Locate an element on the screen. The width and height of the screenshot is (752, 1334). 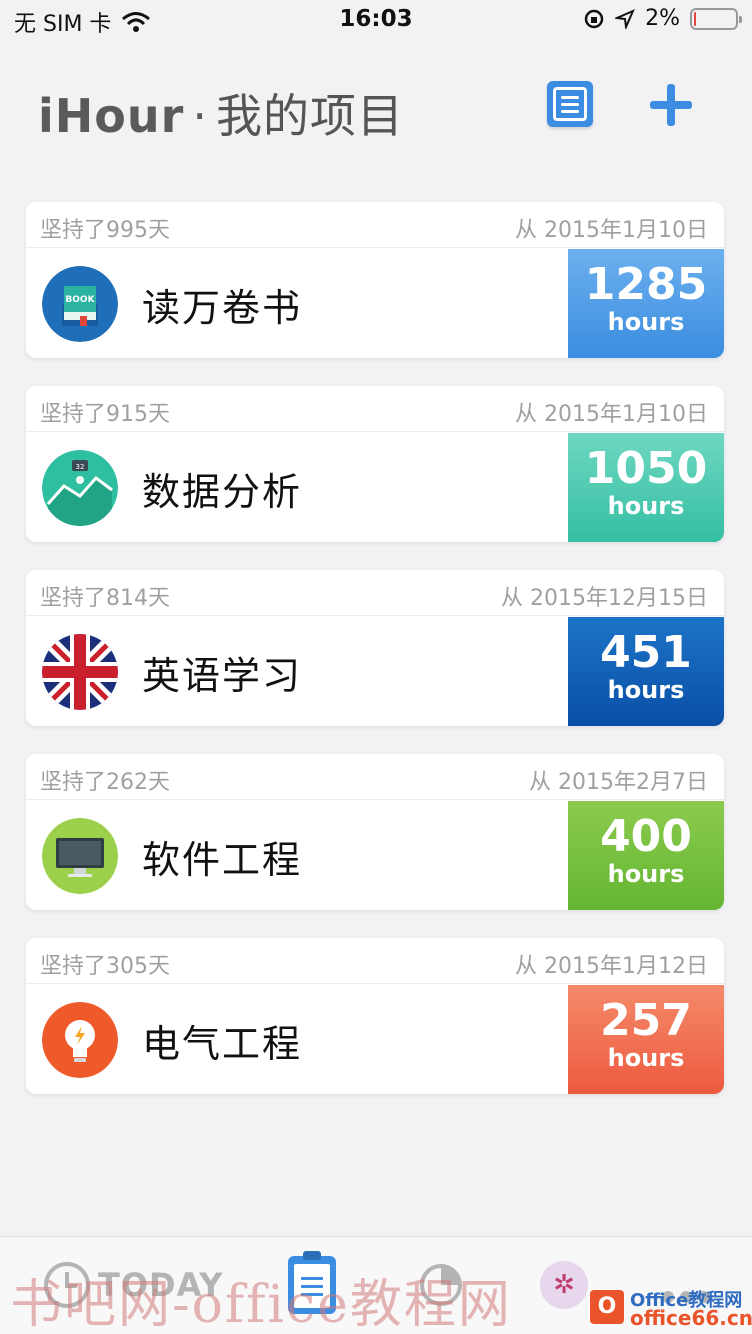
app-header: iHour · 我的项目 is located at coordinates (376, 110).